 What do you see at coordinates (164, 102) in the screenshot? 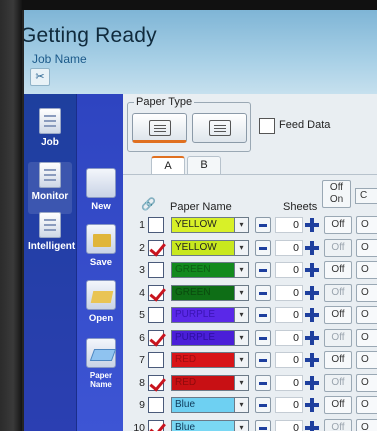
I see `paper-type-label: Paper Type` at bounding box center [164, 102].